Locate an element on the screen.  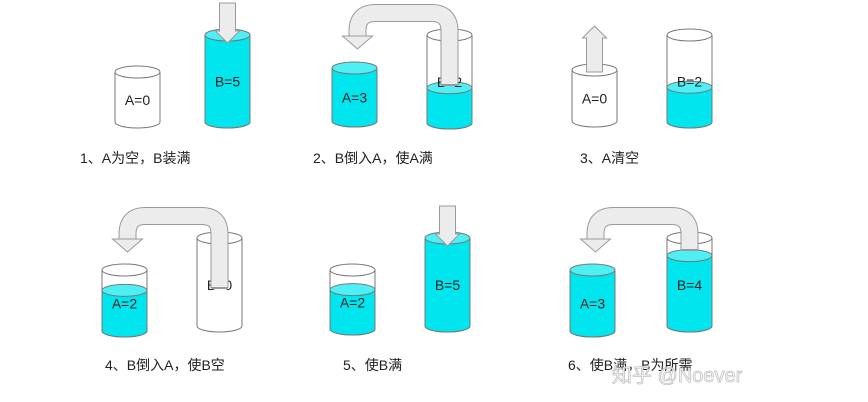
step-5: A=2 B=5 5、使B满 is located at coordinates (400, 289).